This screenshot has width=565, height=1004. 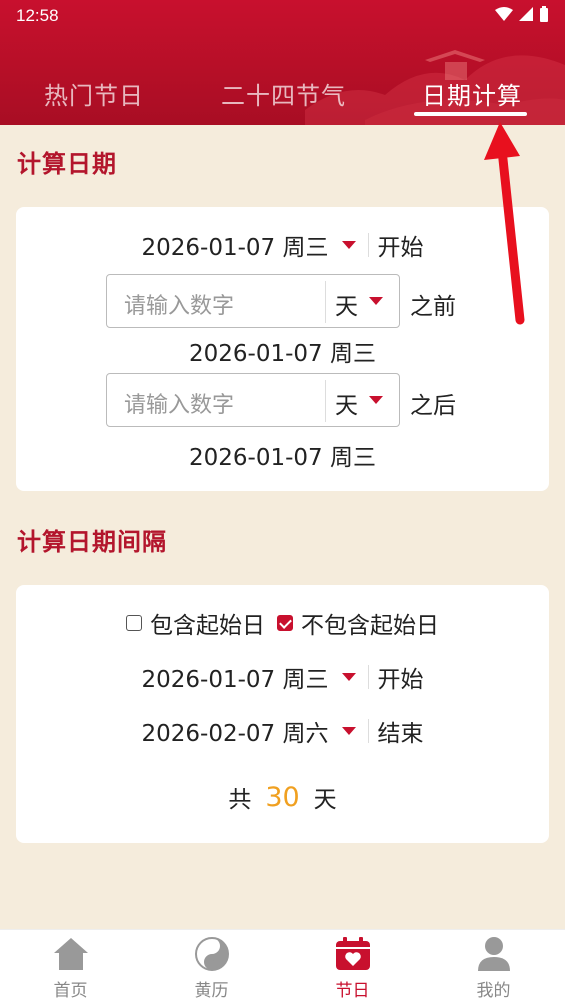 I want to click on start-date-row: 2026-01-07 周三 开始, so click(x=282, y=245).